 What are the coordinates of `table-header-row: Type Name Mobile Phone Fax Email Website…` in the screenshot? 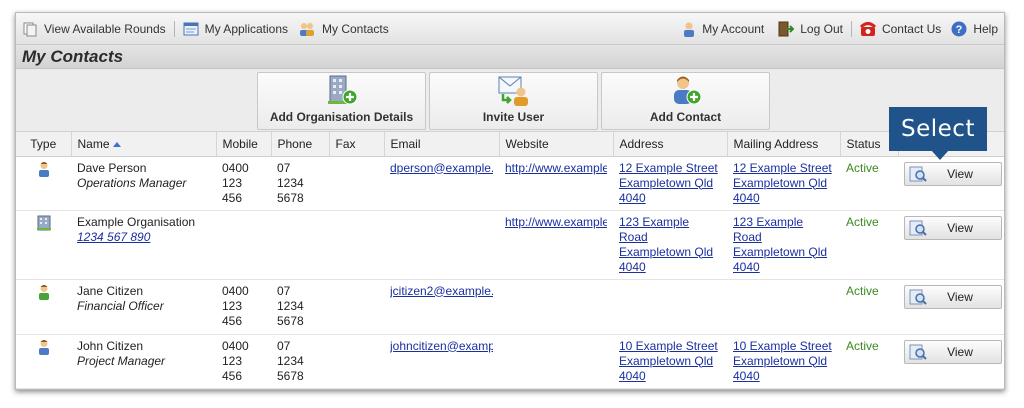 It's located at (510, 144).